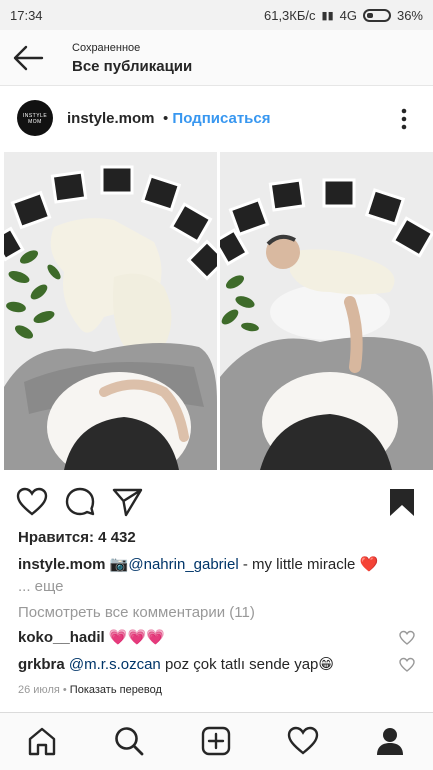 The image size is (433, 770). What do you see at coordinates (111, 118) in the screenshot?
I see `post-username: instyle.mom` at bounding box center [111, 118].